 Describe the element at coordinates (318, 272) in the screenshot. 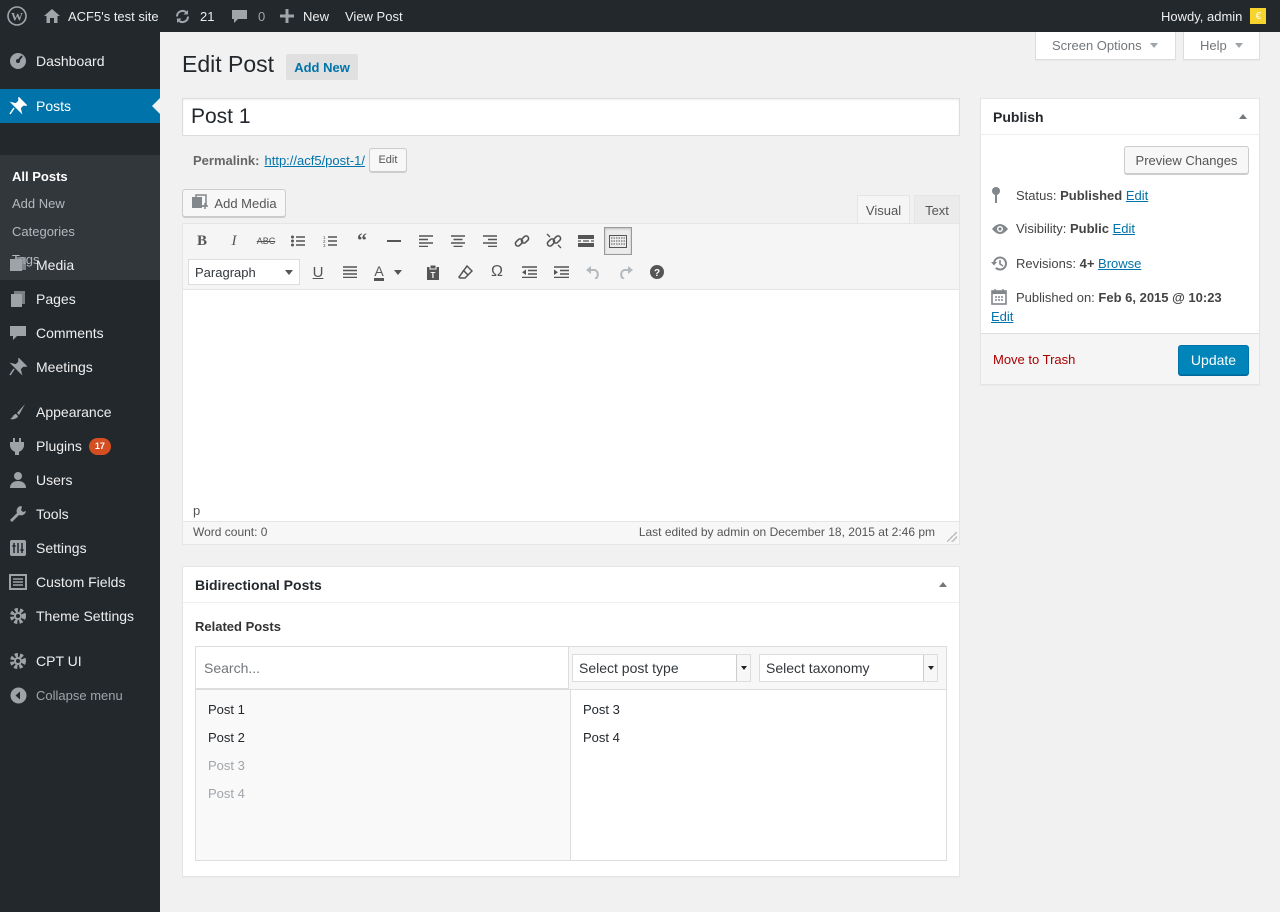

I see `underline-icon: U` at that location.